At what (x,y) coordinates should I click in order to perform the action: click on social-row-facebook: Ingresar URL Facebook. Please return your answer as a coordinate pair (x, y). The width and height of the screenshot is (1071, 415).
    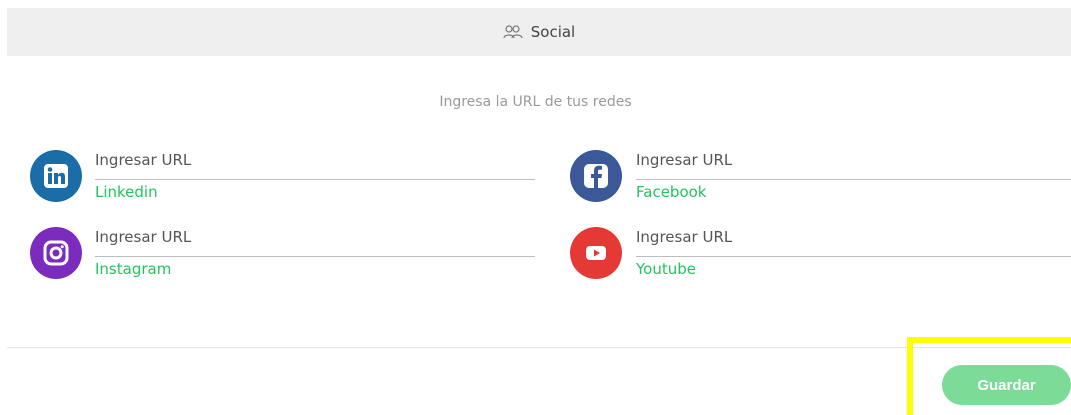
    Looking at the image, I should click on (820, 180).